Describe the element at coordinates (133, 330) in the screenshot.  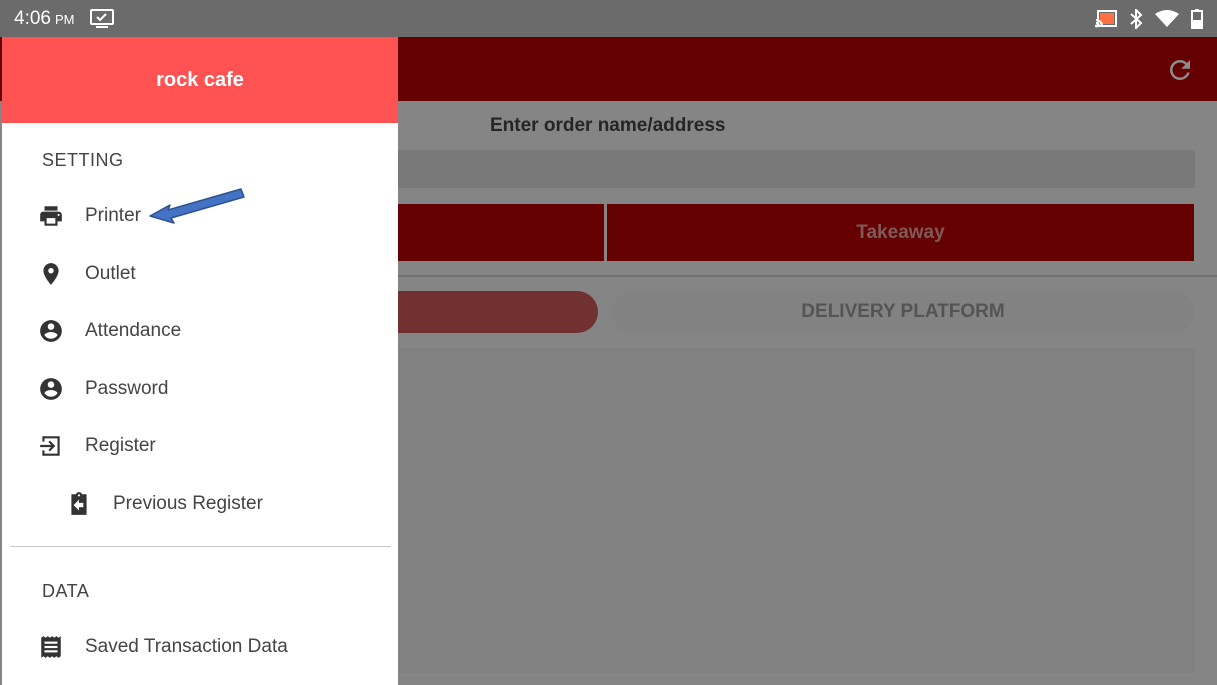
I see `menu-item-label: Attendance` at that location.